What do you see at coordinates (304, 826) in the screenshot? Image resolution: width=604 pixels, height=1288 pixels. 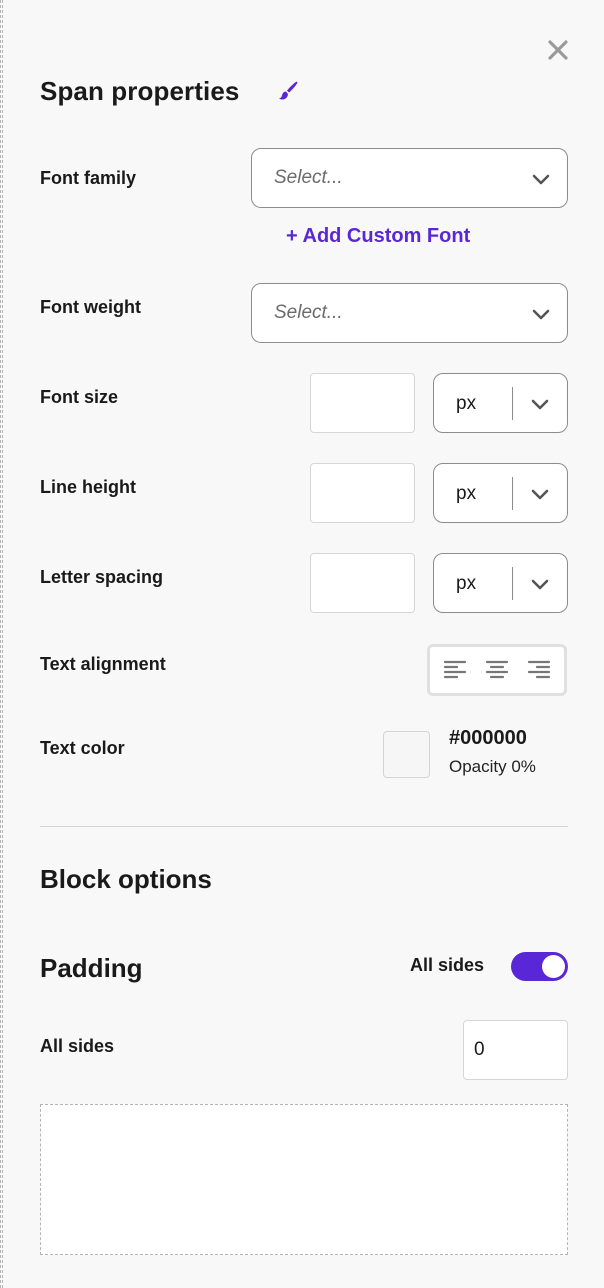 I see `section-divider` at bounding box center [304, 826].